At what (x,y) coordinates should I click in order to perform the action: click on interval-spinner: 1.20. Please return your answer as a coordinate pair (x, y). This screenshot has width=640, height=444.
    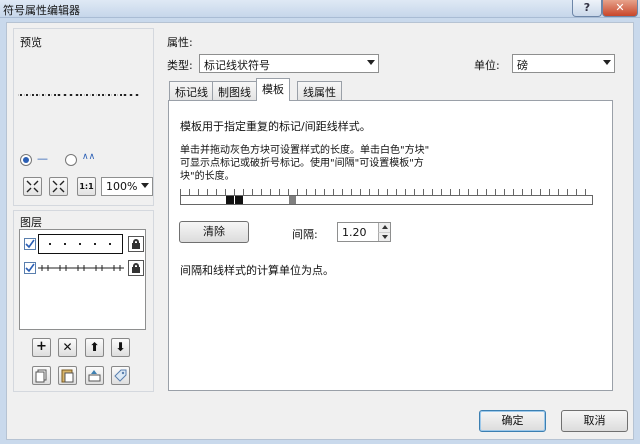
    Looking at the image, I should click on (364, 232).